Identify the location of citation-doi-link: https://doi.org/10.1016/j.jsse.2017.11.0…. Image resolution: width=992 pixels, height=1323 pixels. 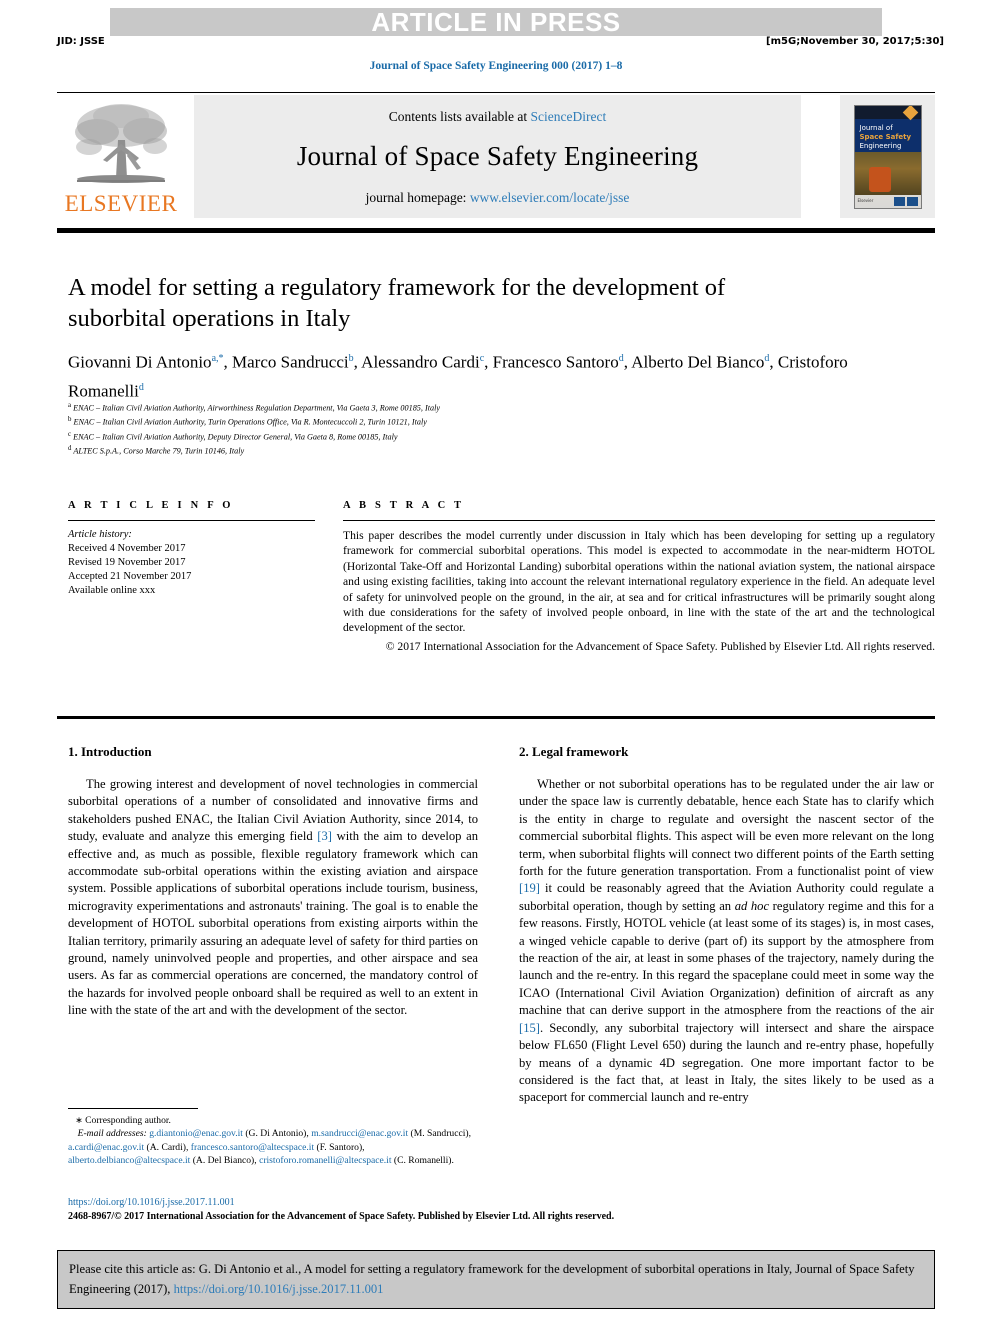
(279, 1289).